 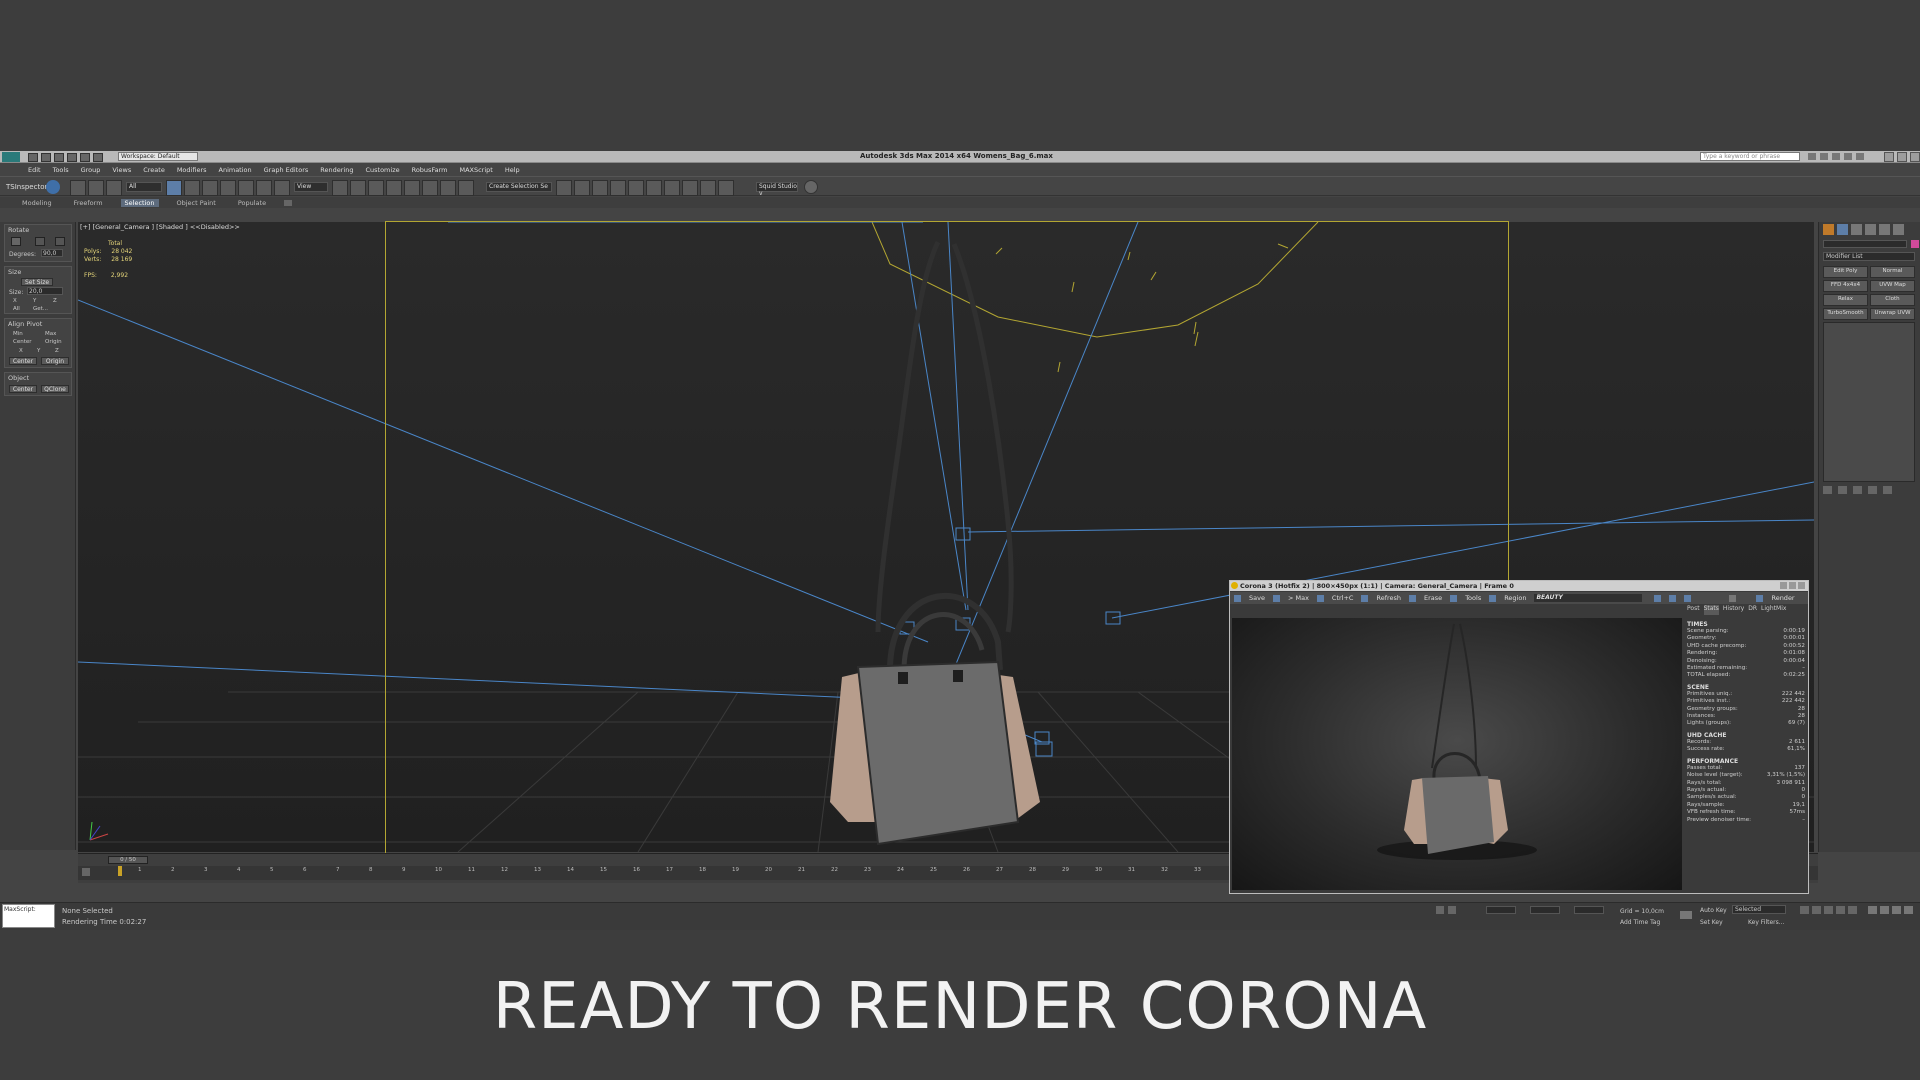 What do you see at coordinates (1836, 156) in the screenshot?
I see `communication-icon` at bounding box center [1836, 156].